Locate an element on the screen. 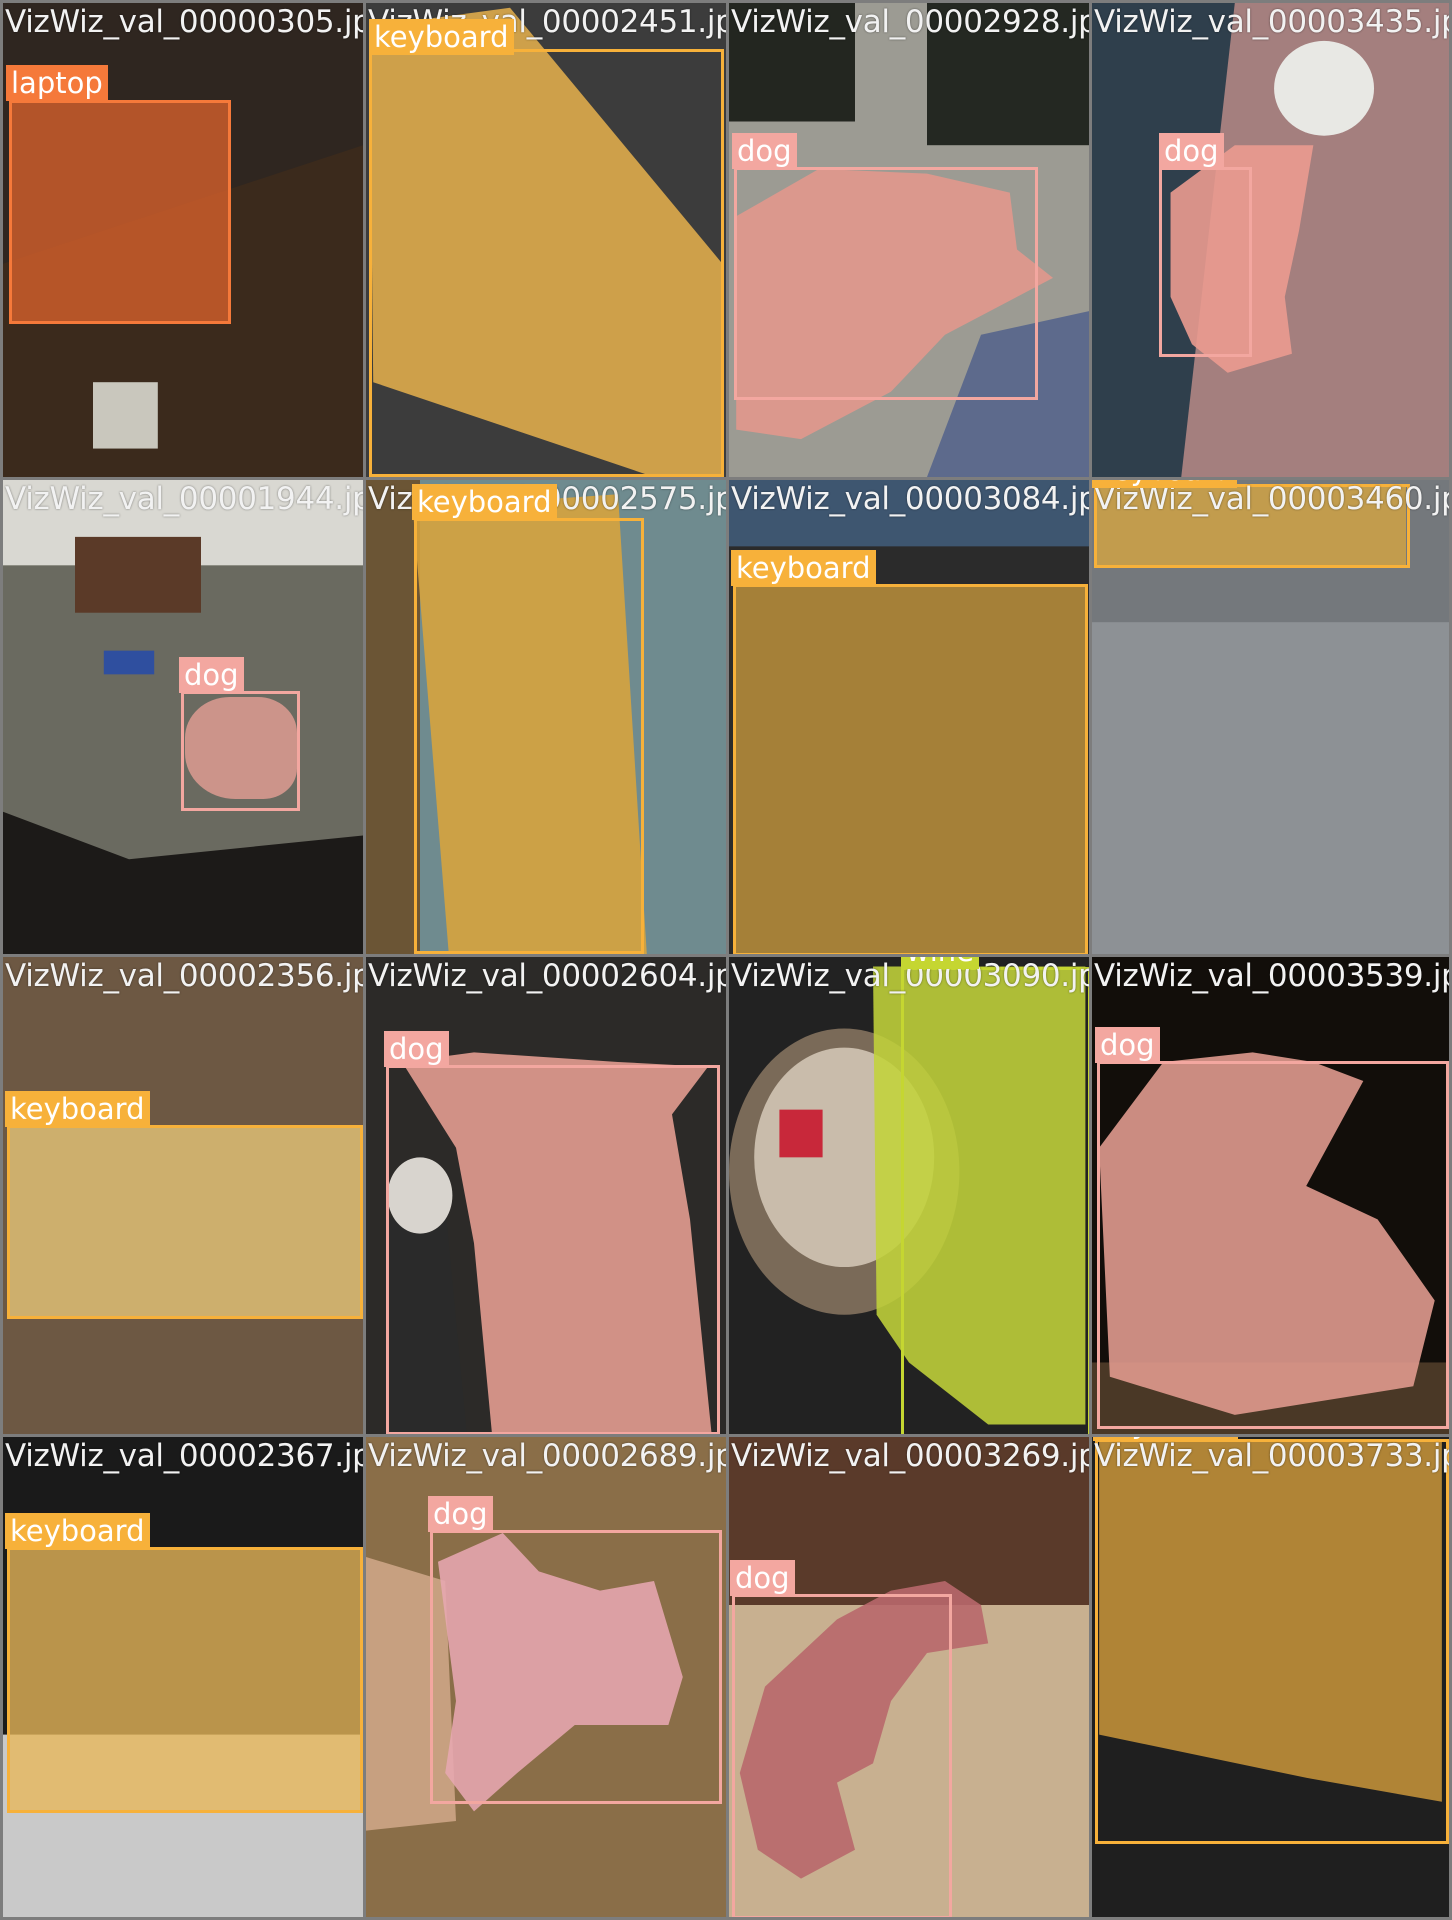 This screenshot has height=1920, width=1452. image-tile: dog VizWiz_val_00003435.jpg is located at coordinates (1270, 240).